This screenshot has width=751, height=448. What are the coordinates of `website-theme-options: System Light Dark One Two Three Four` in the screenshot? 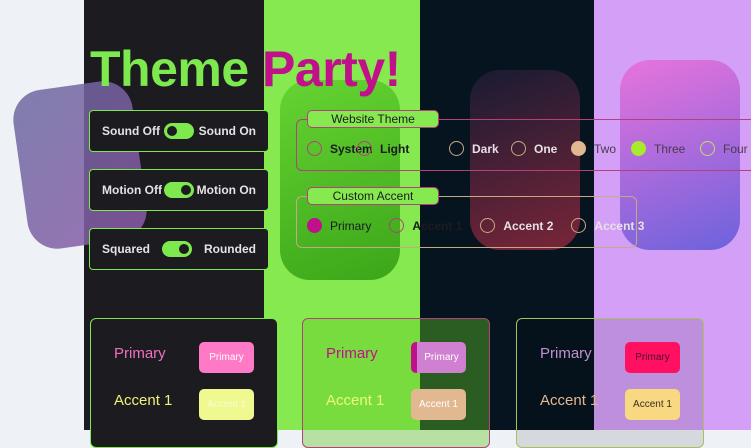 It's located at (529, 149).